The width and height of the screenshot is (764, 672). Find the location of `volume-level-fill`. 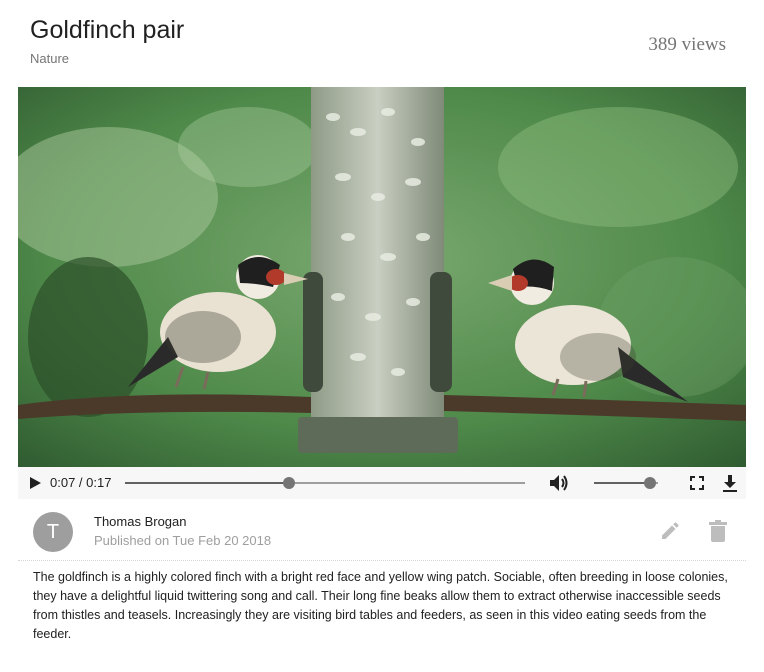

volume-level-fill is located at coordinates (622, 483).